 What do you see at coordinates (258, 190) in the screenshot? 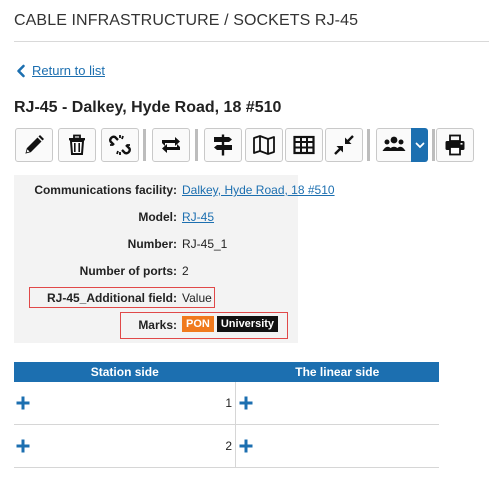
I see `communications-facility-link: Dalkey, Hyde Road, 18 #510` at bounding box center [258, 190].